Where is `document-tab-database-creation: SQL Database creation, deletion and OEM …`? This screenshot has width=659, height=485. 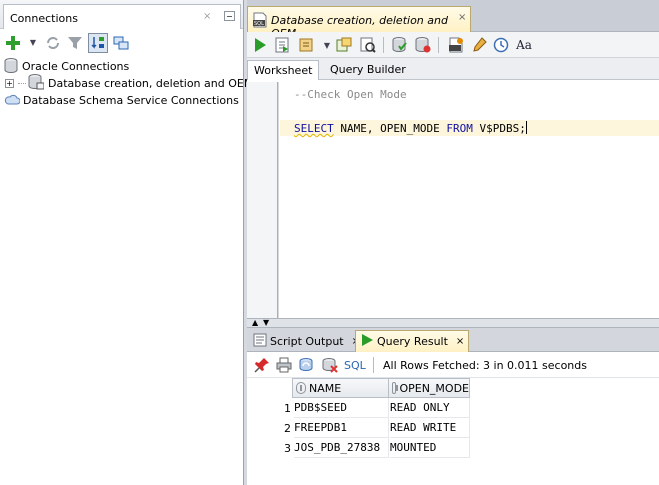 document-tab-database-creation: SQL Database creation, deletion and OEM … is located at coordinates (359, 23).